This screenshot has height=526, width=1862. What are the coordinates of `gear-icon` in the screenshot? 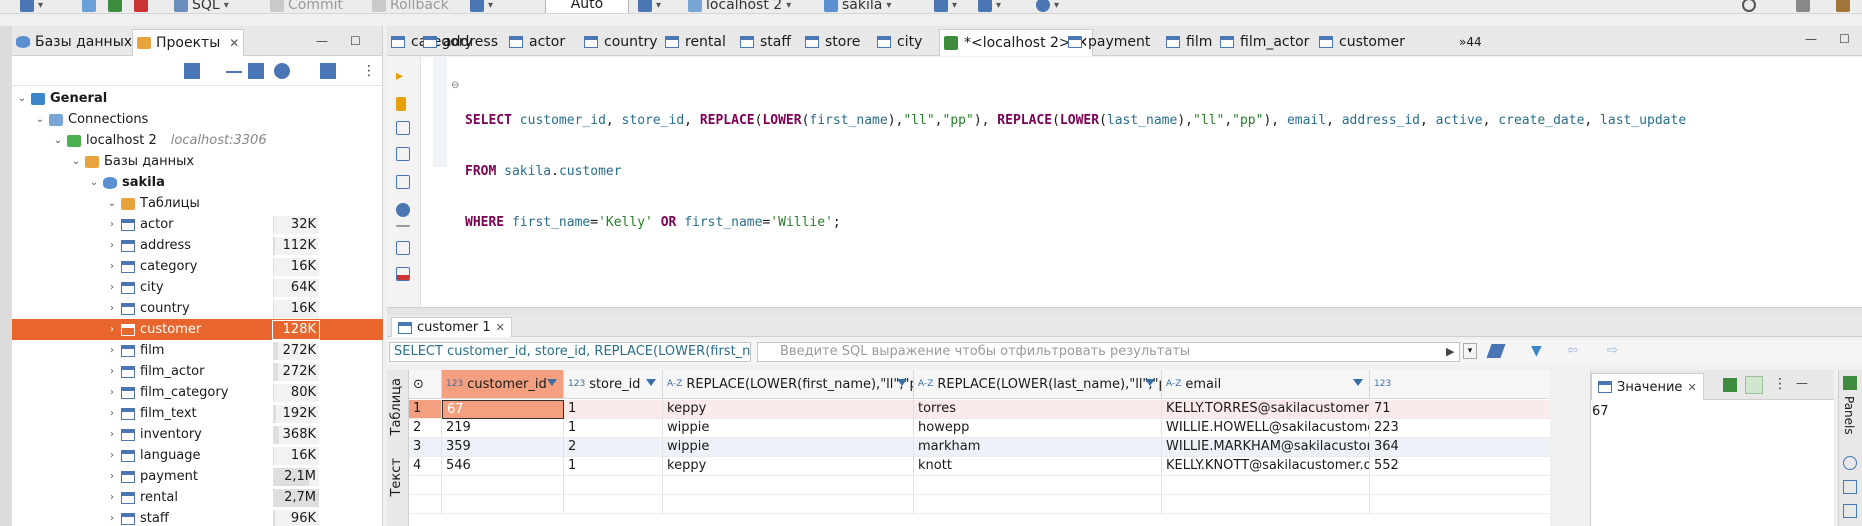 It's located at (282, 71).